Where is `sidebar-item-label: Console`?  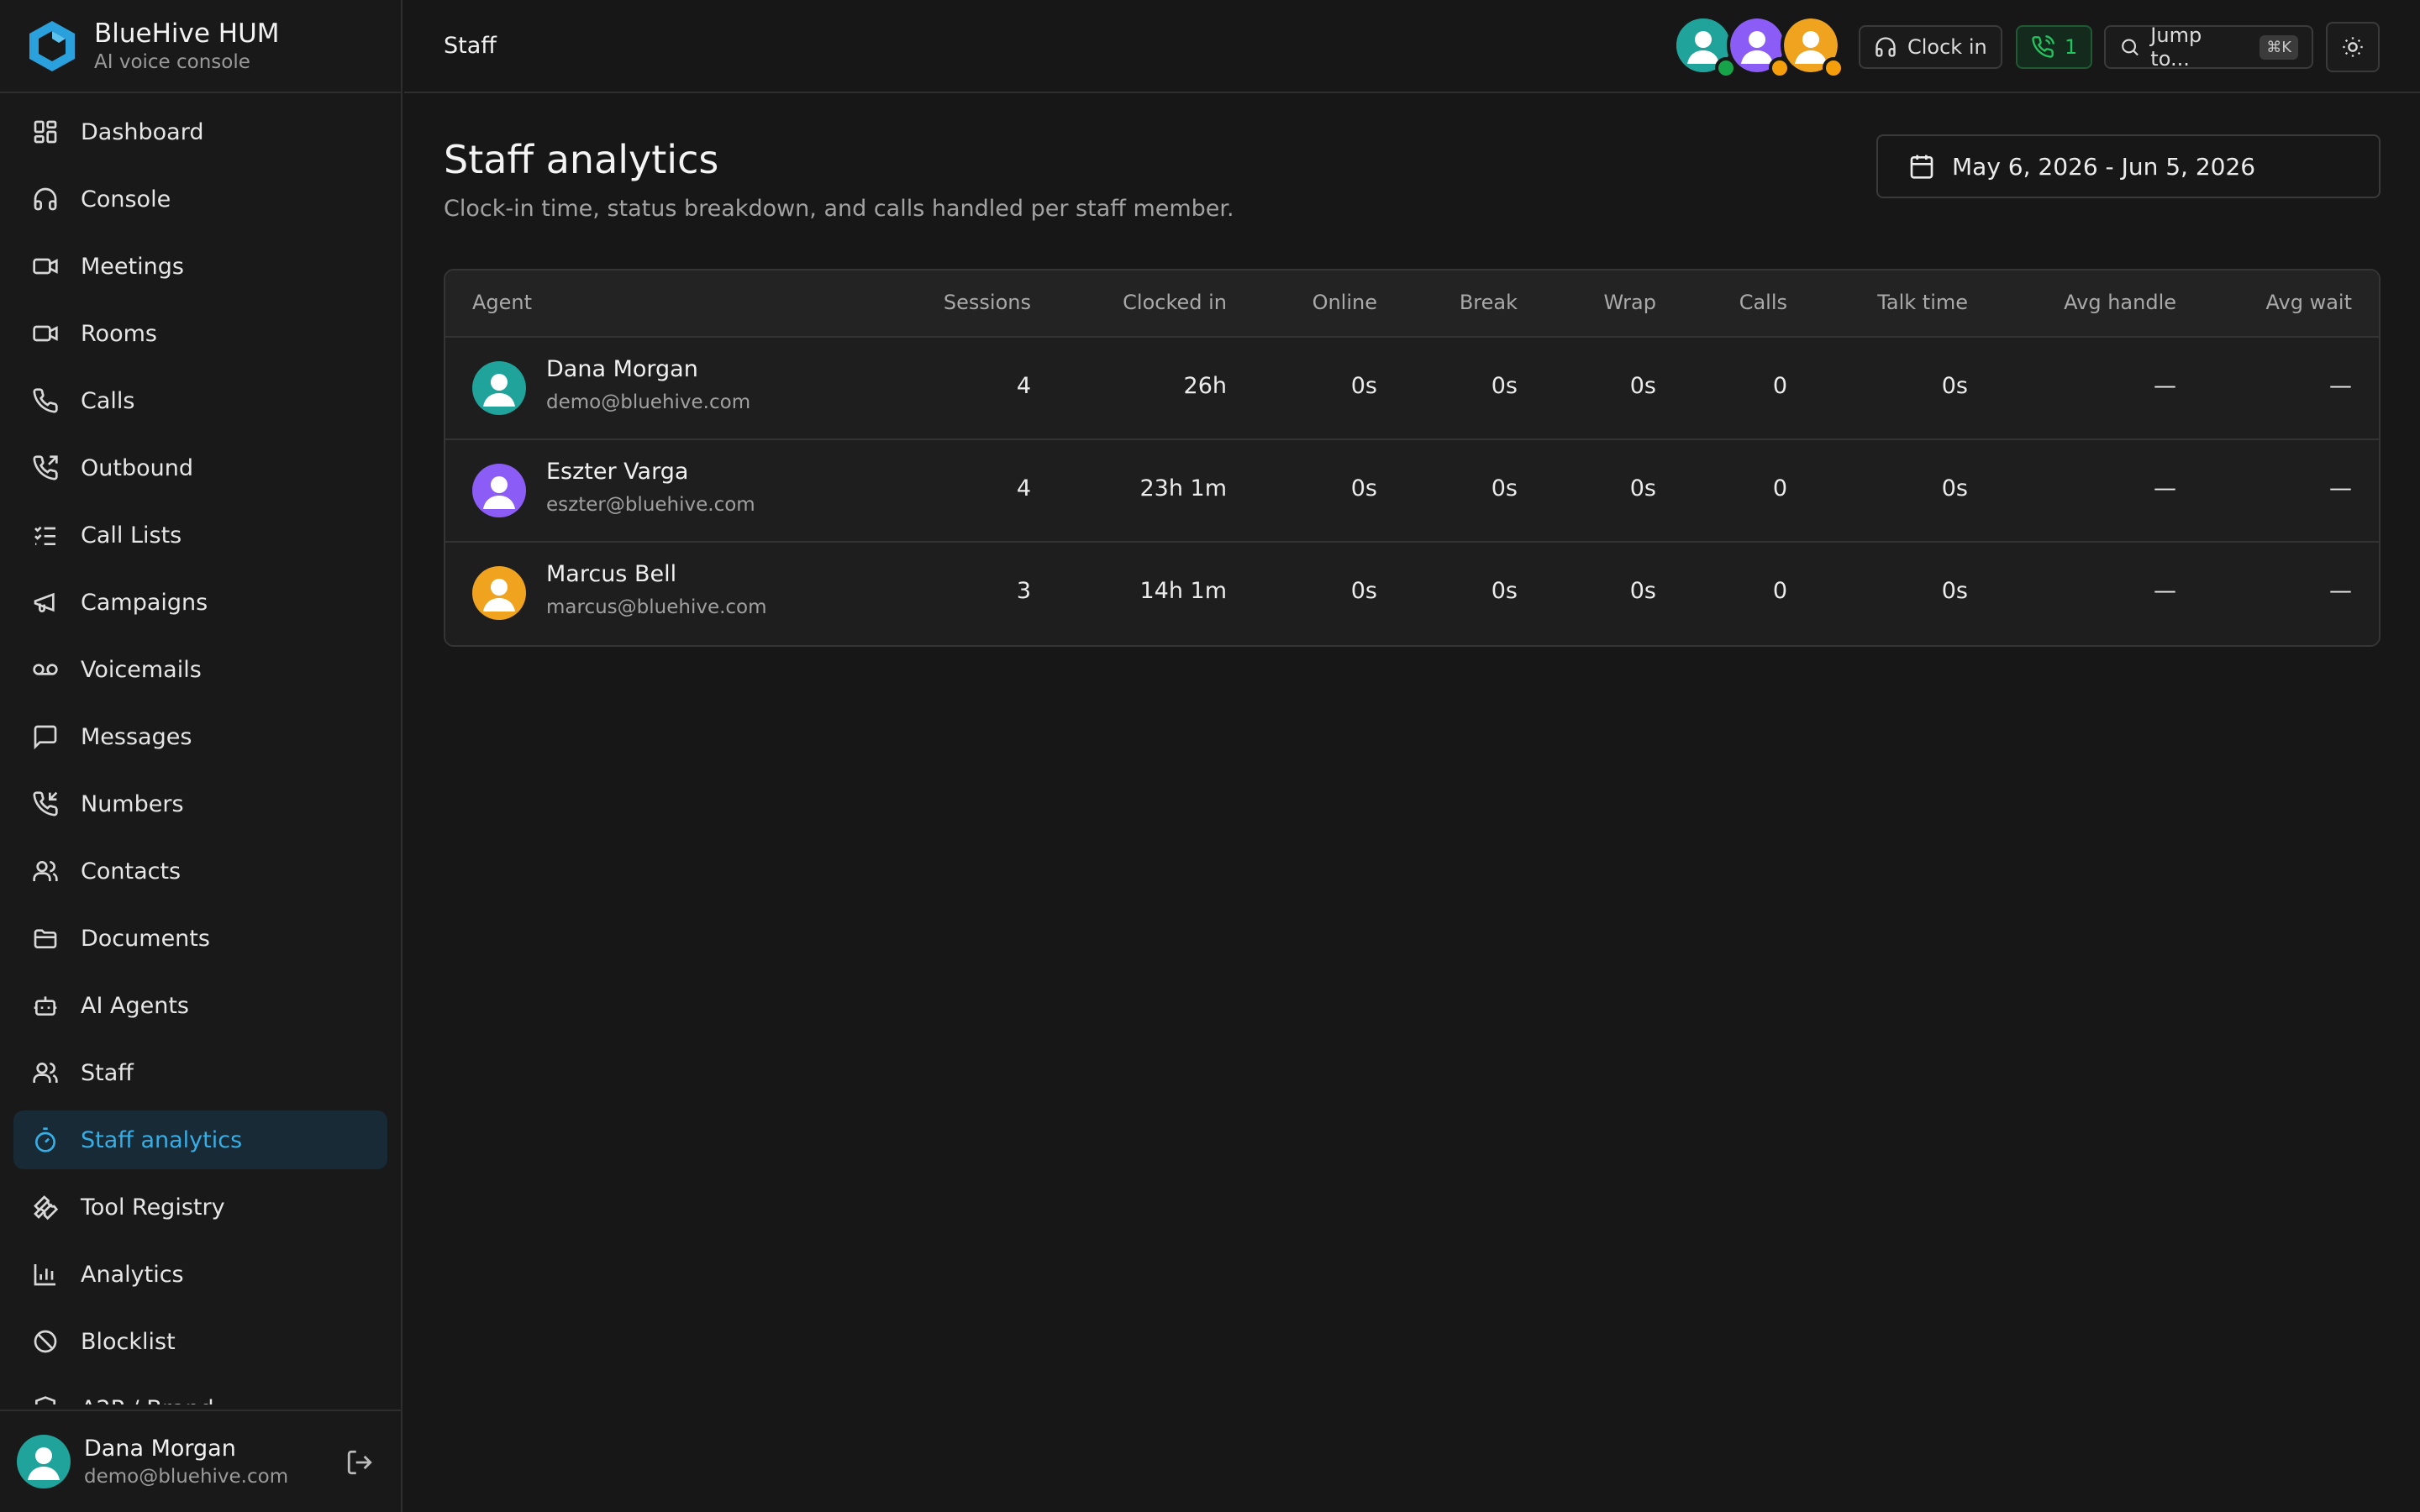
sidebar-item-label: Console is located at coordinates (126, 199).